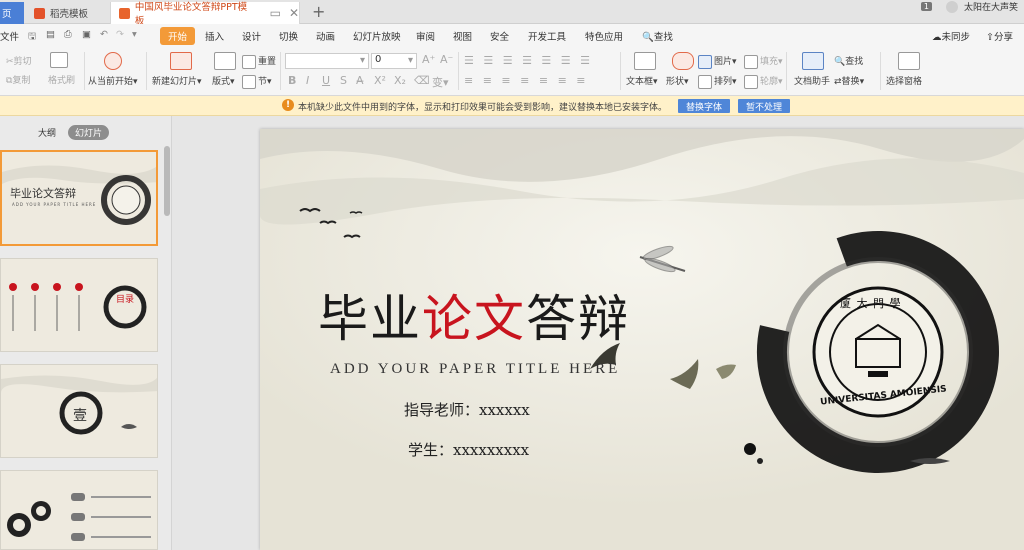 This screenshot has width=1024, height=550. I want to click on alignment-icons-row2: ≡ ≡ ≡ ≡ ≡ ≡ ≡, so click(526, 80).